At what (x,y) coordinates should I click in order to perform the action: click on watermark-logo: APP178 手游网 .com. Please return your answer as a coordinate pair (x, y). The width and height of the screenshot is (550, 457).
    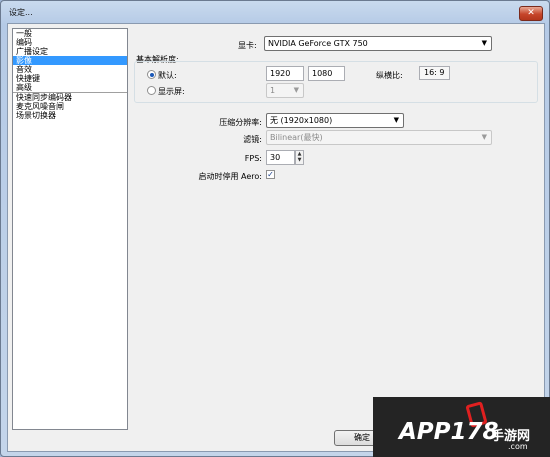
    Looking at the image, I should click on (461, 427).